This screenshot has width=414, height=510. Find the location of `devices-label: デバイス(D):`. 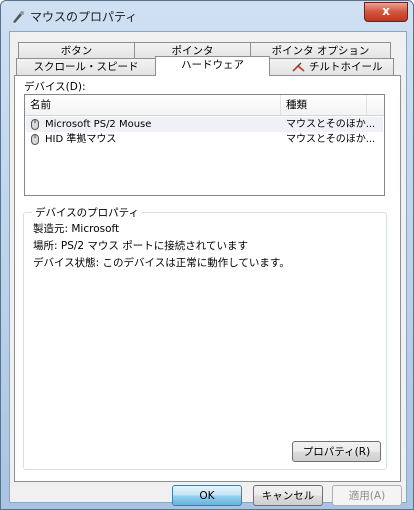

devices-label: デバイス(D): is located at coordinates (55, 87).